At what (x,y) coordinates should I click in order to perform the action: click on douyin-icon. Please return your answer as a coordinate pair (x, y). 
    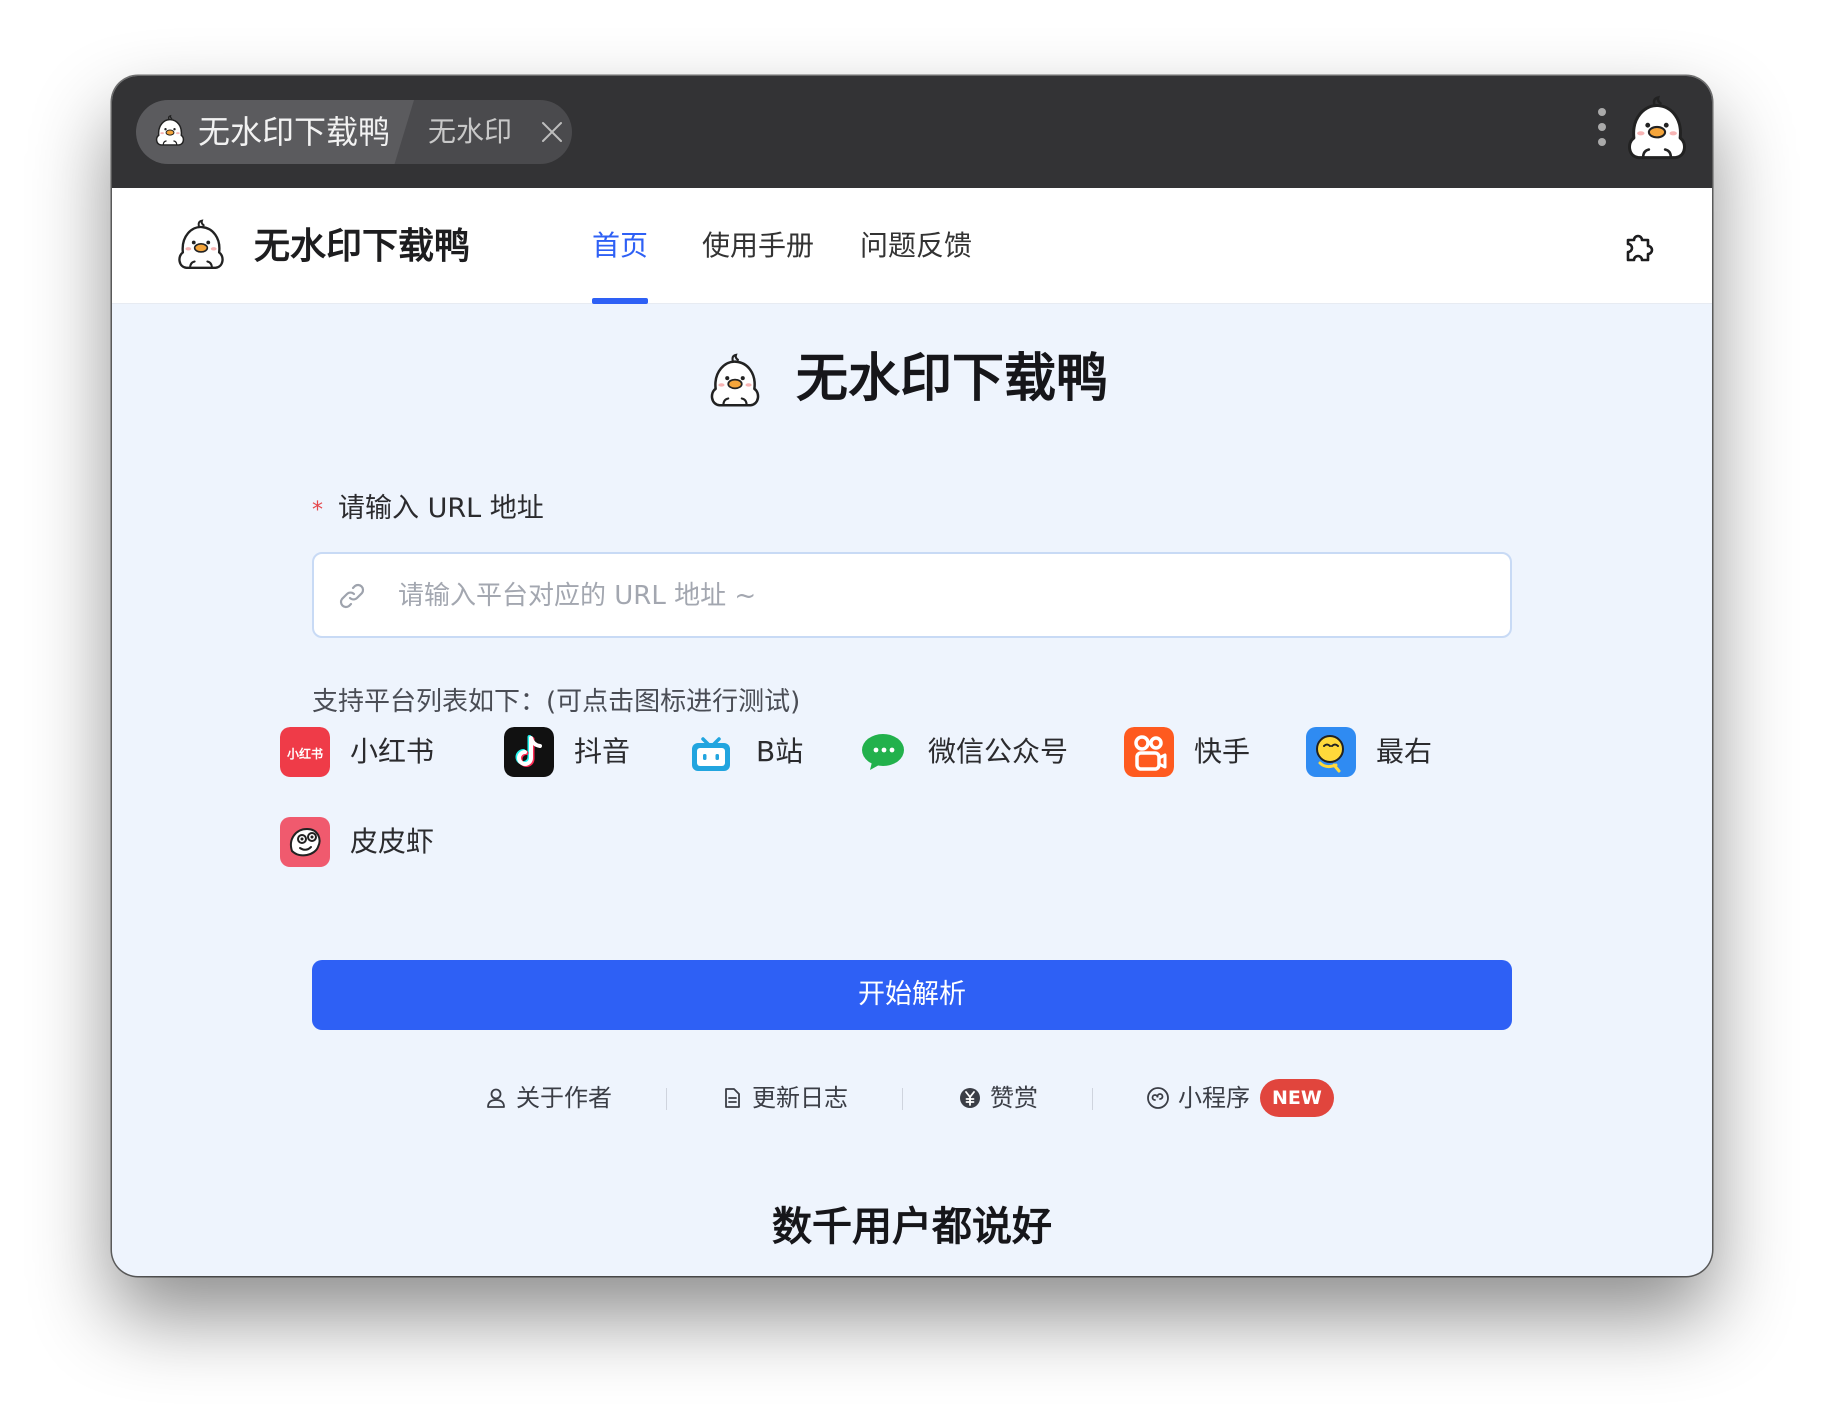
    Looking at the image, I should click on (529, 752).